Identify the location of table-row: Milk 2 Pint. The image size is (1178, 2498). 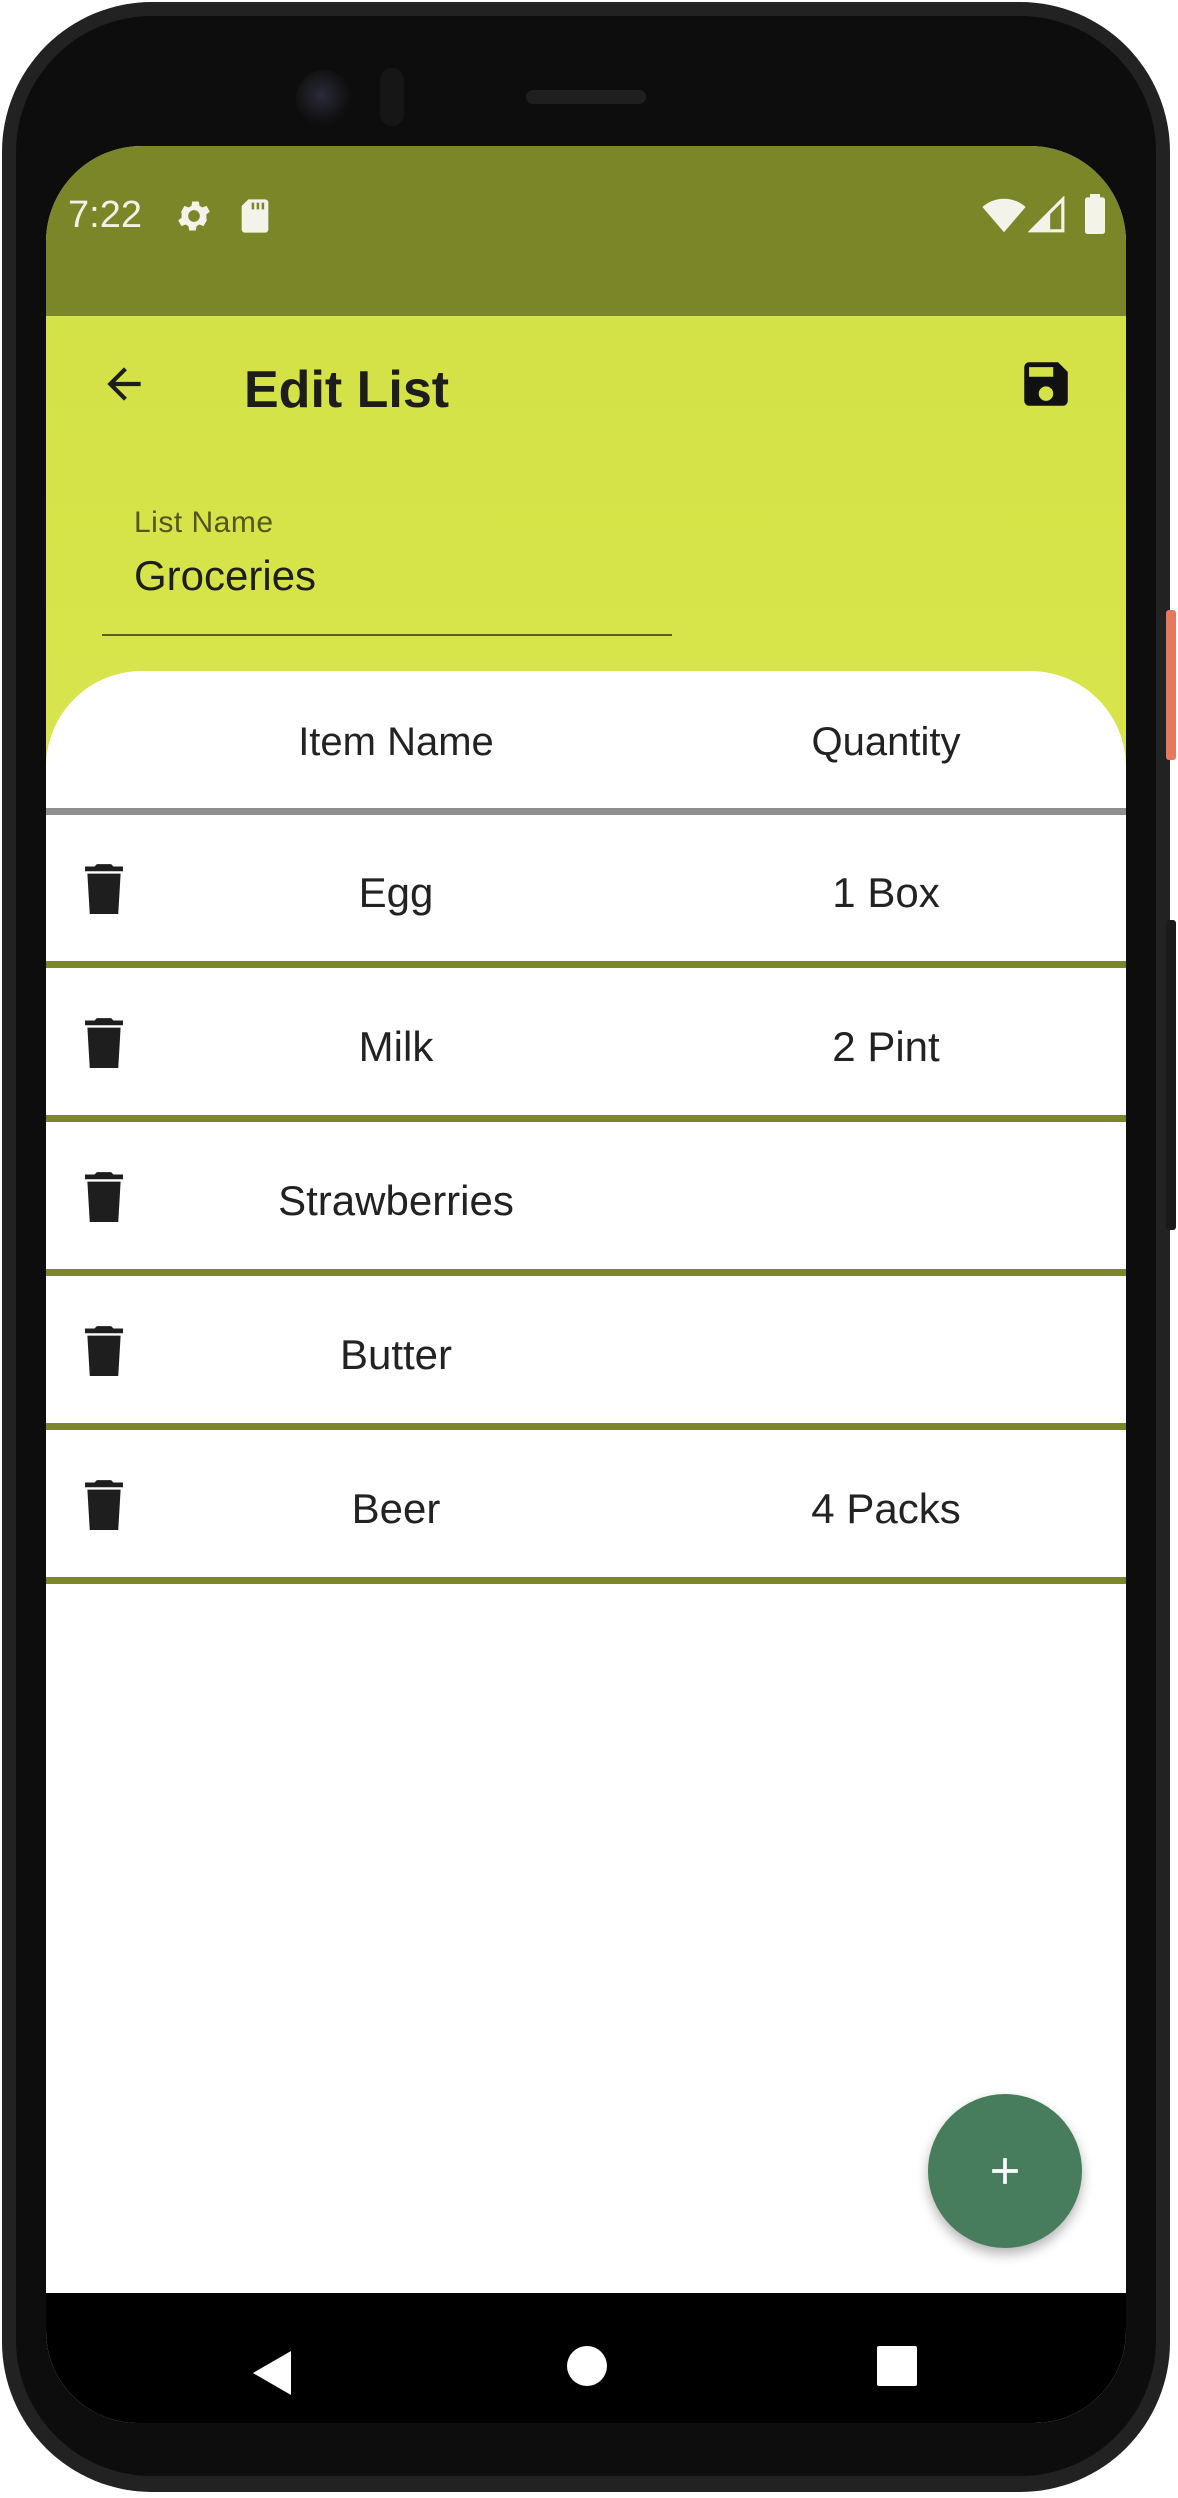
(586, 1046).